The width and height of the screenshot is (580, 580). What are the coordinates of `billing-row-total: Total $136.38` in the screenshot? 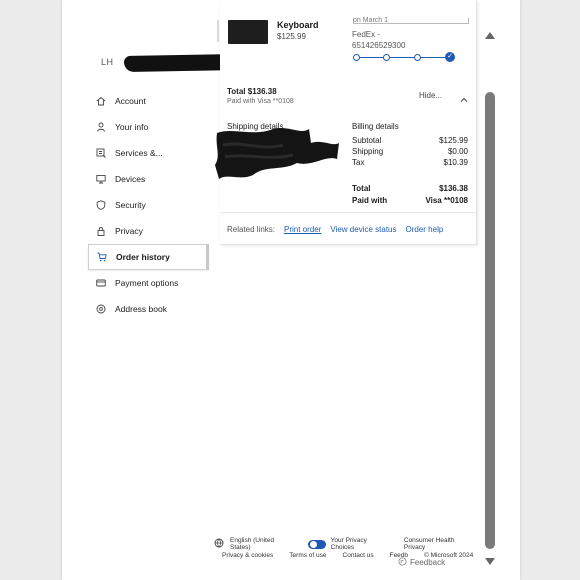 It's located at (410, 188).